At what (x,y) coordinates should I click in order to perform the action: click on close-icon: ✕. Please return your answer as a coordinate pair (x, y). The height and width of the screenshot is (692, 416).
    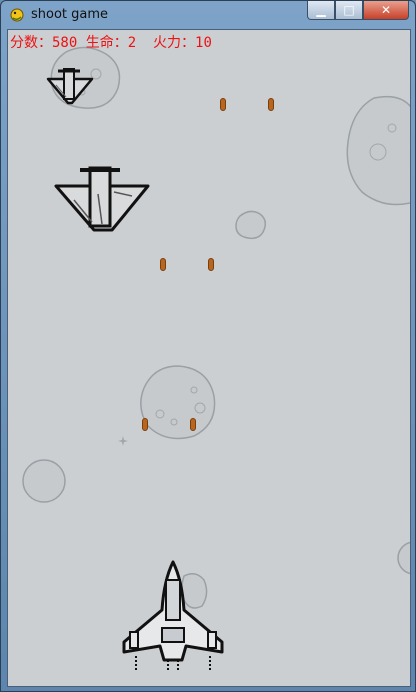
    Looking at the image, I should click on (386, 10).